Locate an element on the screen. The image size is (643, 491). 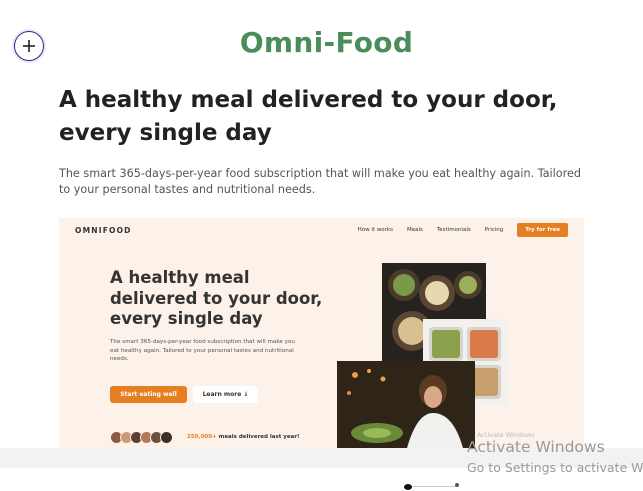
preview-nav-how-it-works: How it works is located at coordinates (375, 230).